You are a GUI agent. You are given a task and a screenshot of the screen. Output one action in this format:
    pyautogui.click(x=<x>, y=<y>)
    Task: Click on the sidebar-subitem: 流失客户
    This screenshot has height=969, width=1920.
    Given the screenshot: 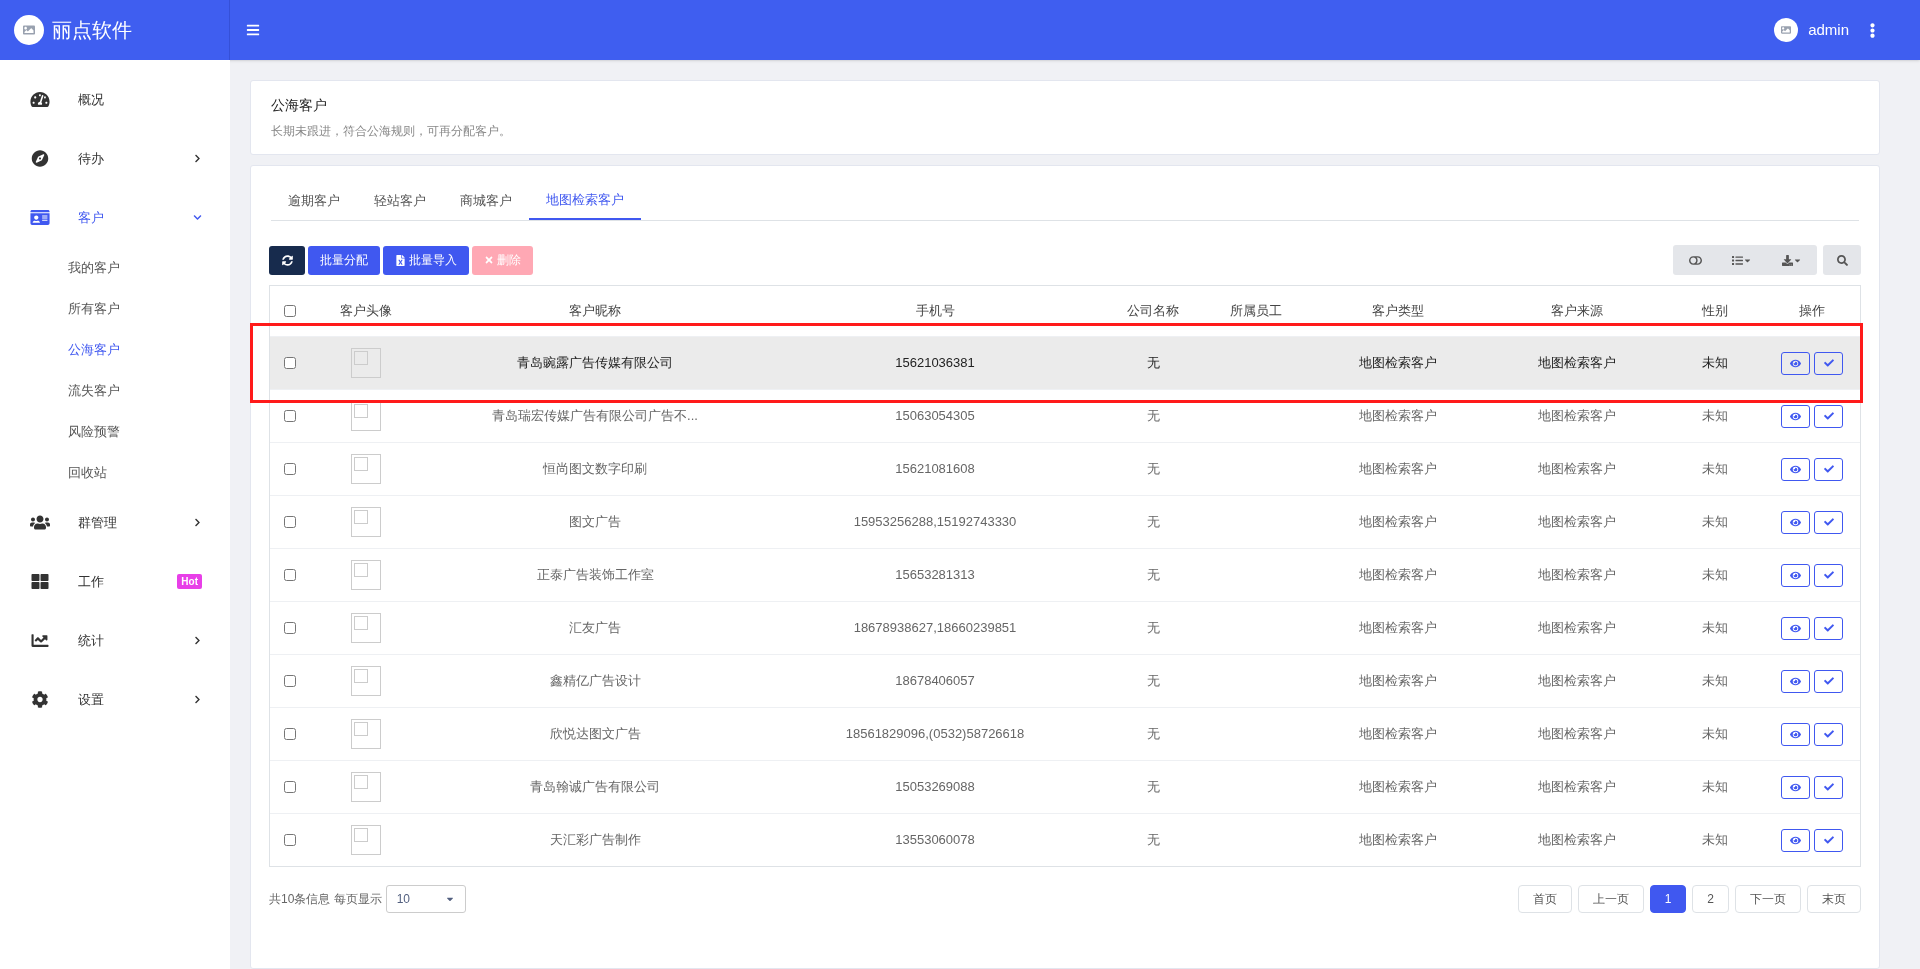 What is the action you would take?
    pyautogui.click(x=115, y=390)
    